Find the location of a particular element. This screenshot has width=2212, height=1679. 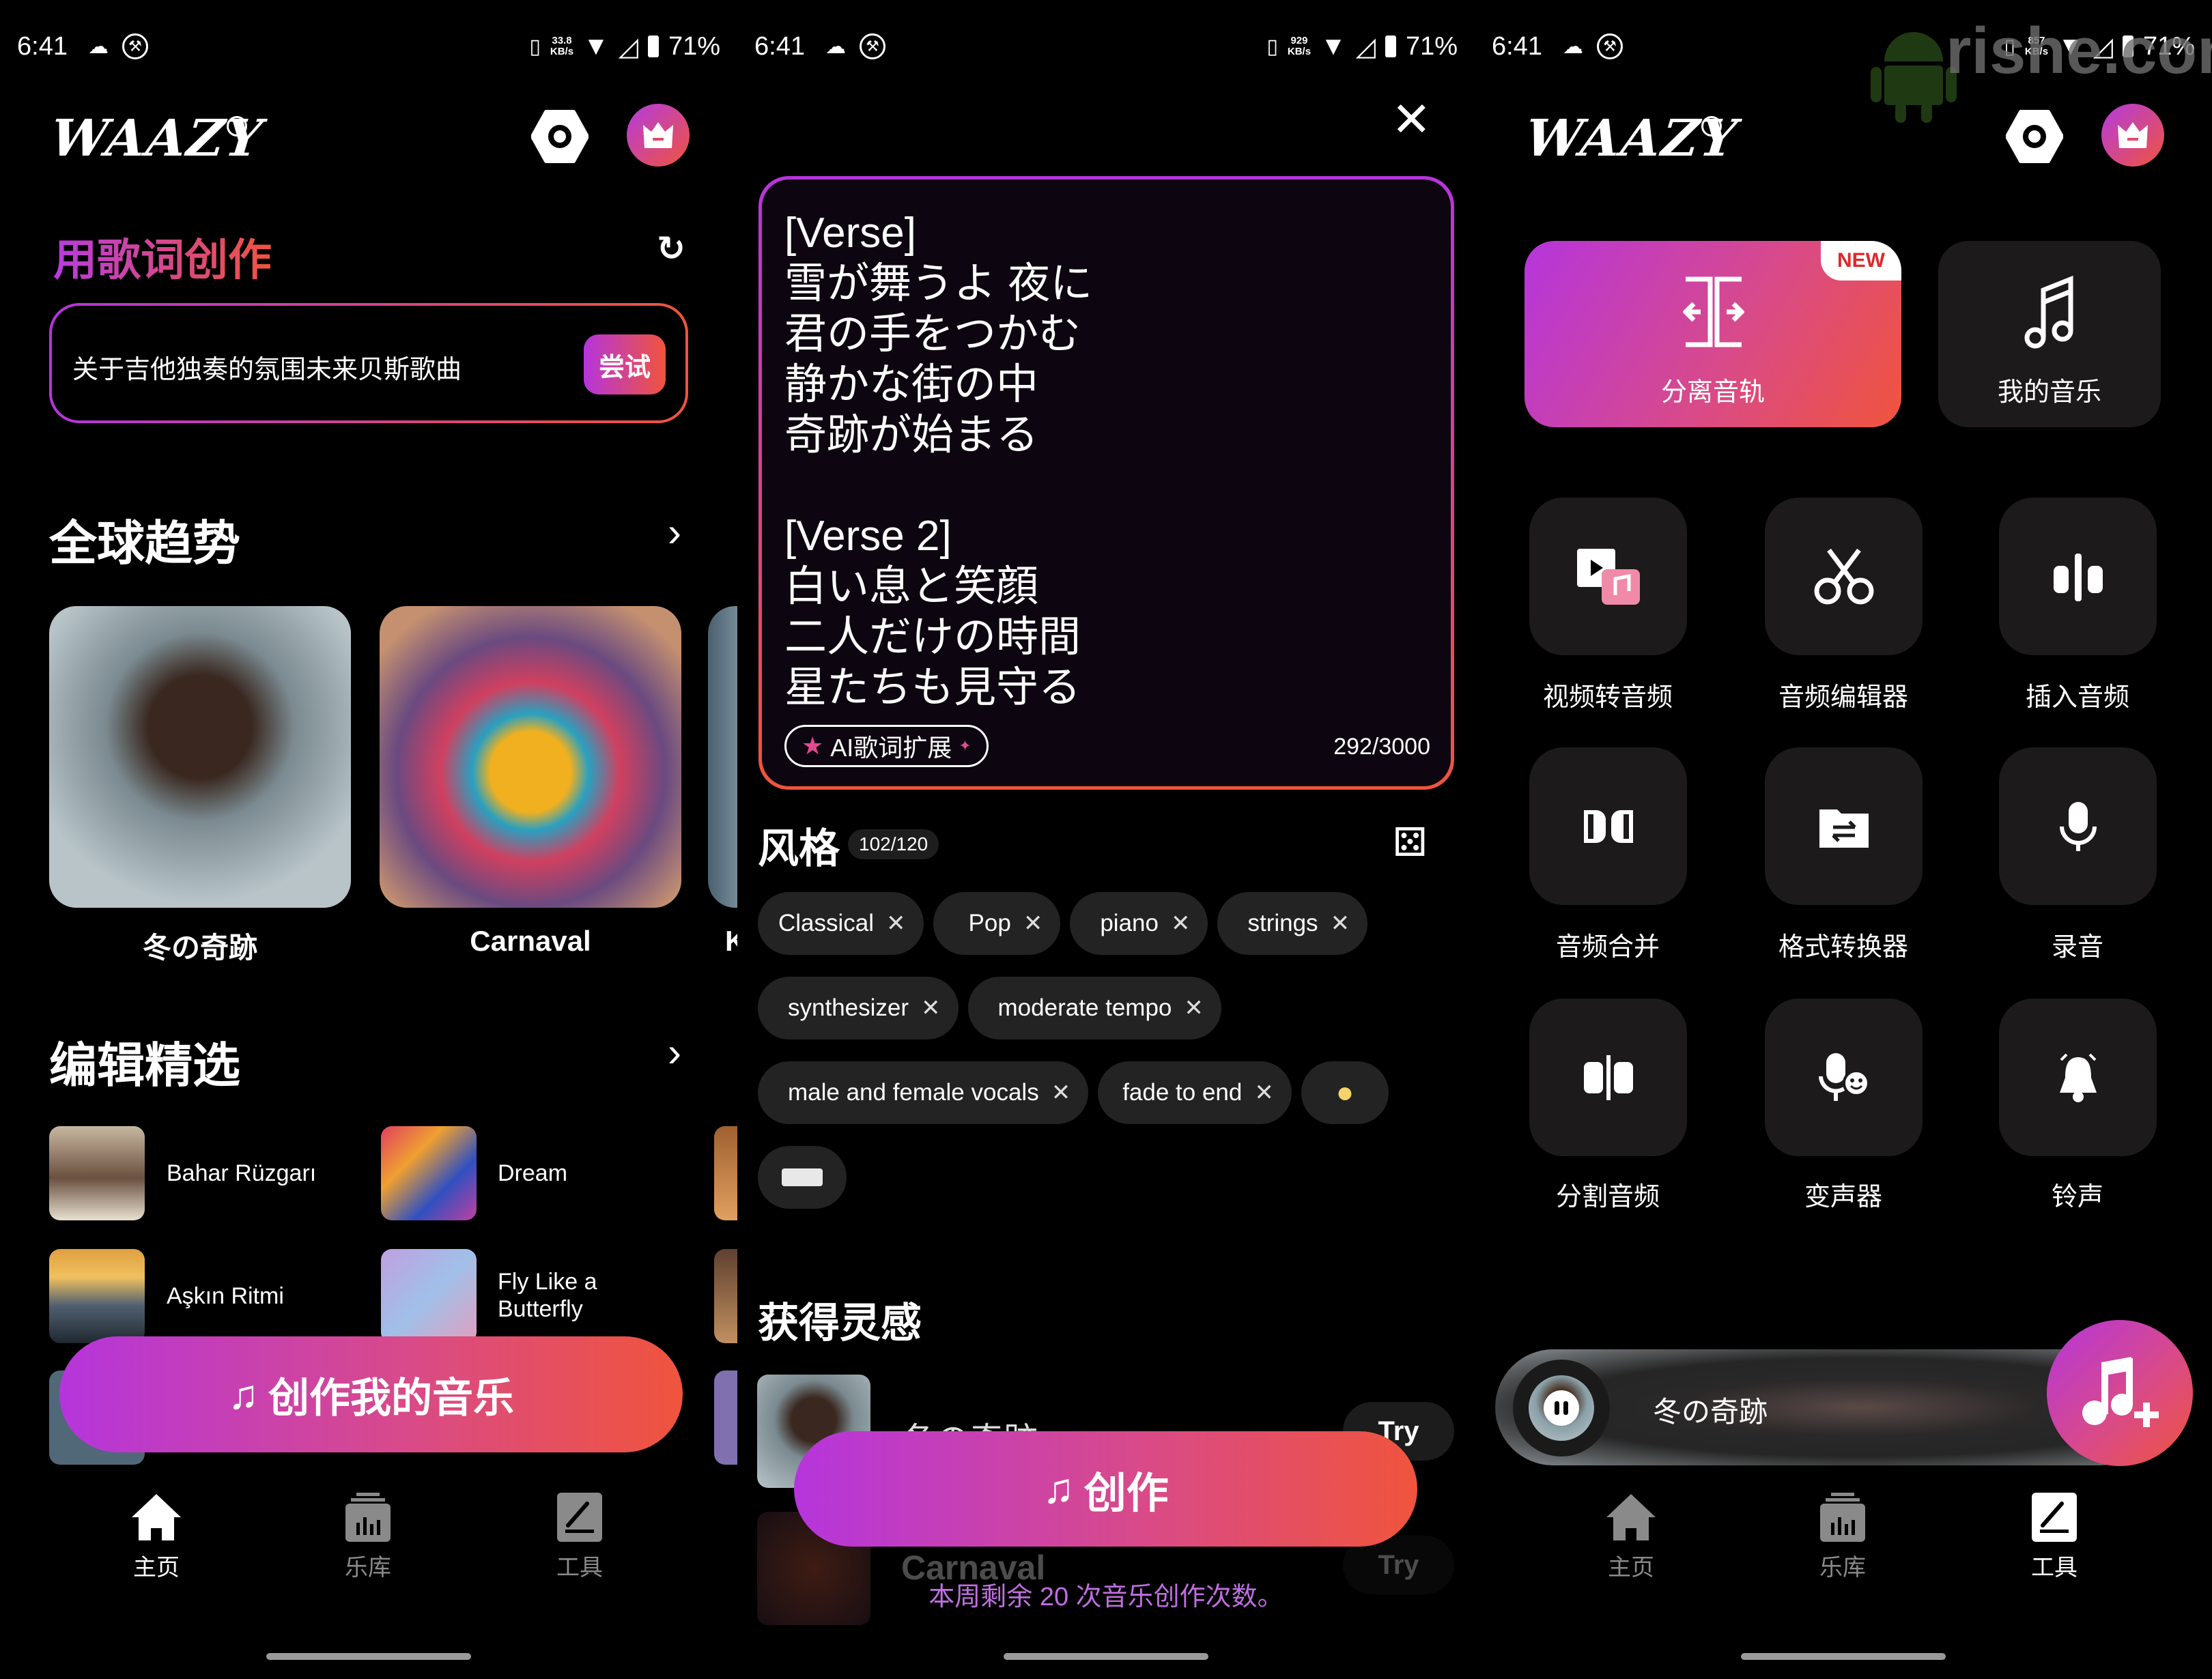

signal-icon: ◿ is located at coordinates (628, 46).